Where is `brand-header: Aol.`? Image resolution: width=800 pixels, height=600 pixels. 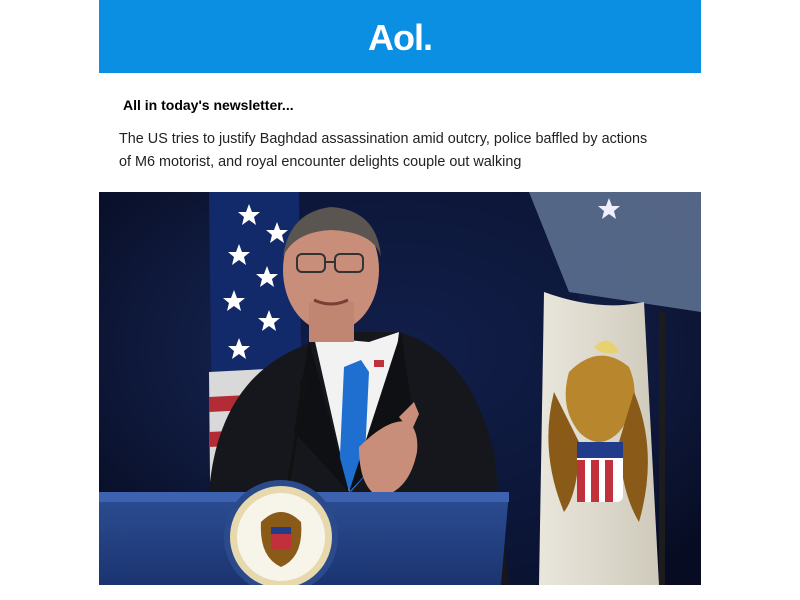 brand-header: Aol. is located at coordinates (400, 36).